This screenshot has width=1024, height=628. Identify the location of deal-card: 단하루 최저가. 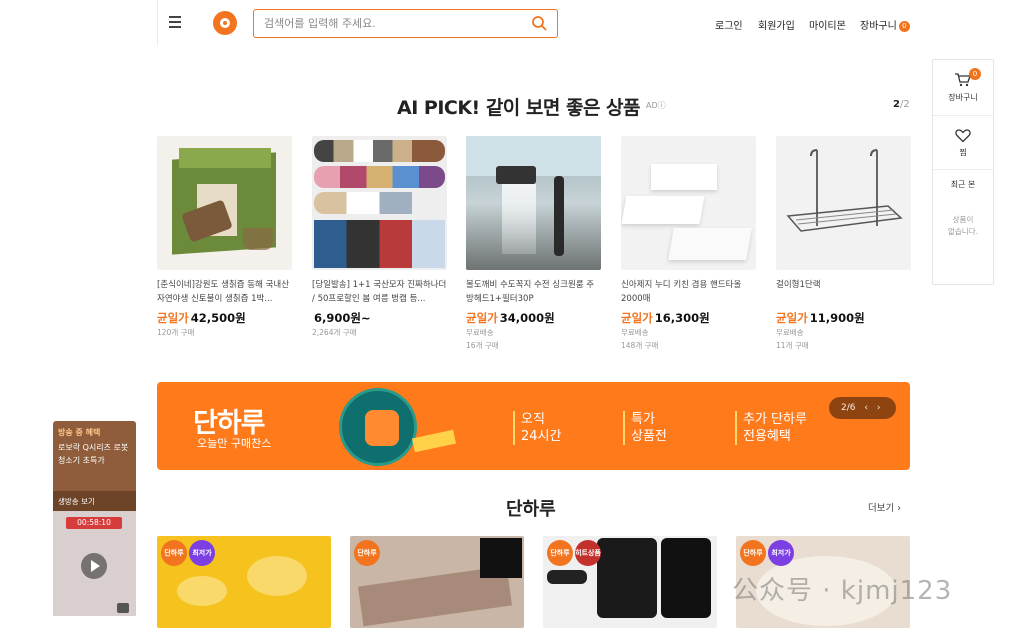
(244, 582).